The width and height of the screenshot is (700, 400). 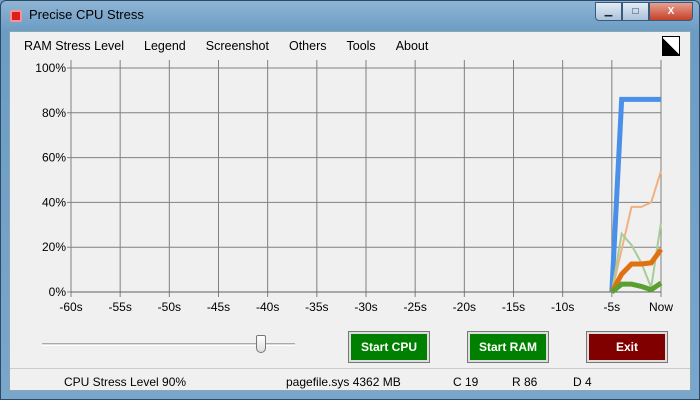 What do you see at coordinates (582, 382) in the screenshot?
I see `status-d: D 4` at bounding box center [582, 382].